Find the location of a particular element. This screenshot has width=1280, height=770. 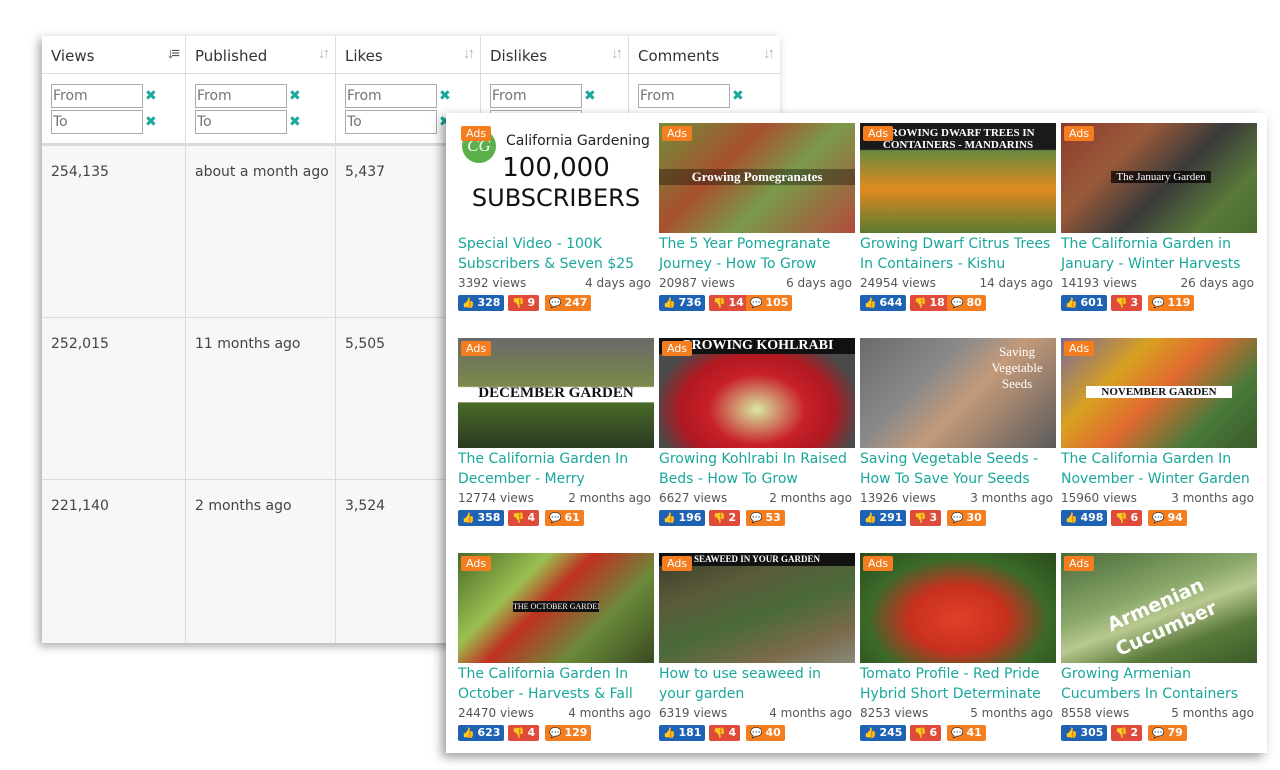

video-thumbnail: GROWING KOHLRABI Ads is located at coordinates (757, 393).